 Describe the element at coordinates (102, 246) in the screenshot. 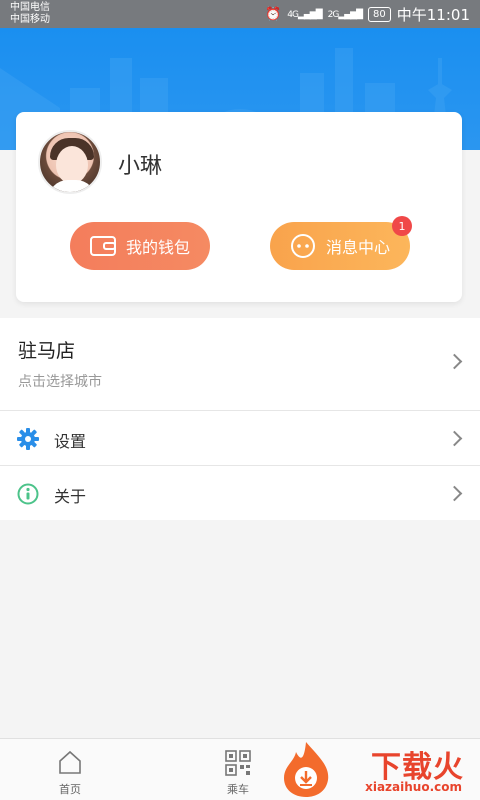

I see `wallet-icon` at that location.